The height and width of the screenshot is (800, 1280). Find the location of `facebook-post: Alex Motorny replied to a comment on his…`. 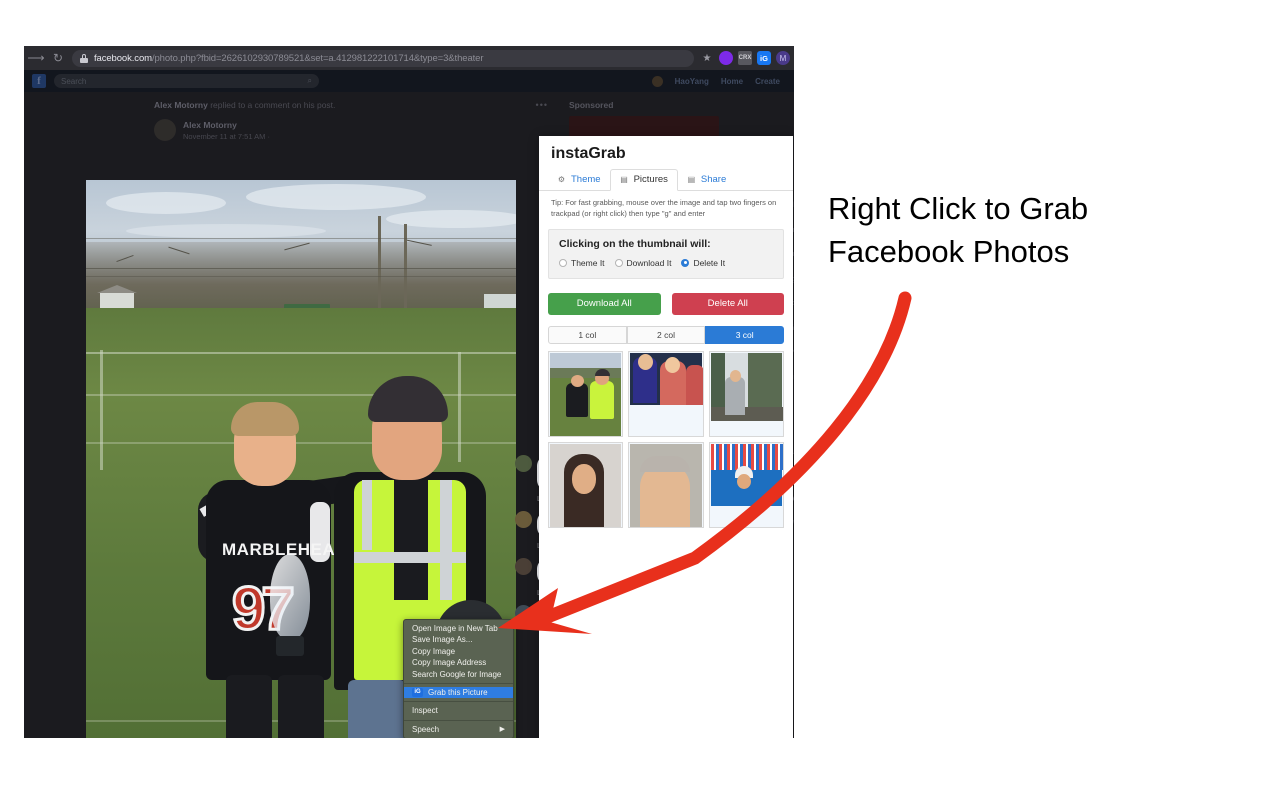

facebook-post: Alex Motorny replied to a comment on his… is located at coordinates (354, 120).